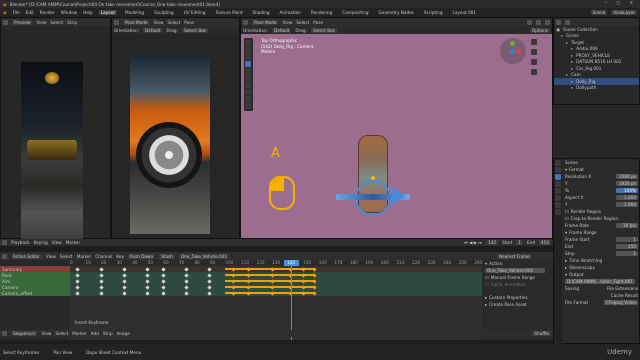  What do you see at coordinates (512, 43) in the screenshot?
I see `axis-y-icon` at bounding box center [512, 43].